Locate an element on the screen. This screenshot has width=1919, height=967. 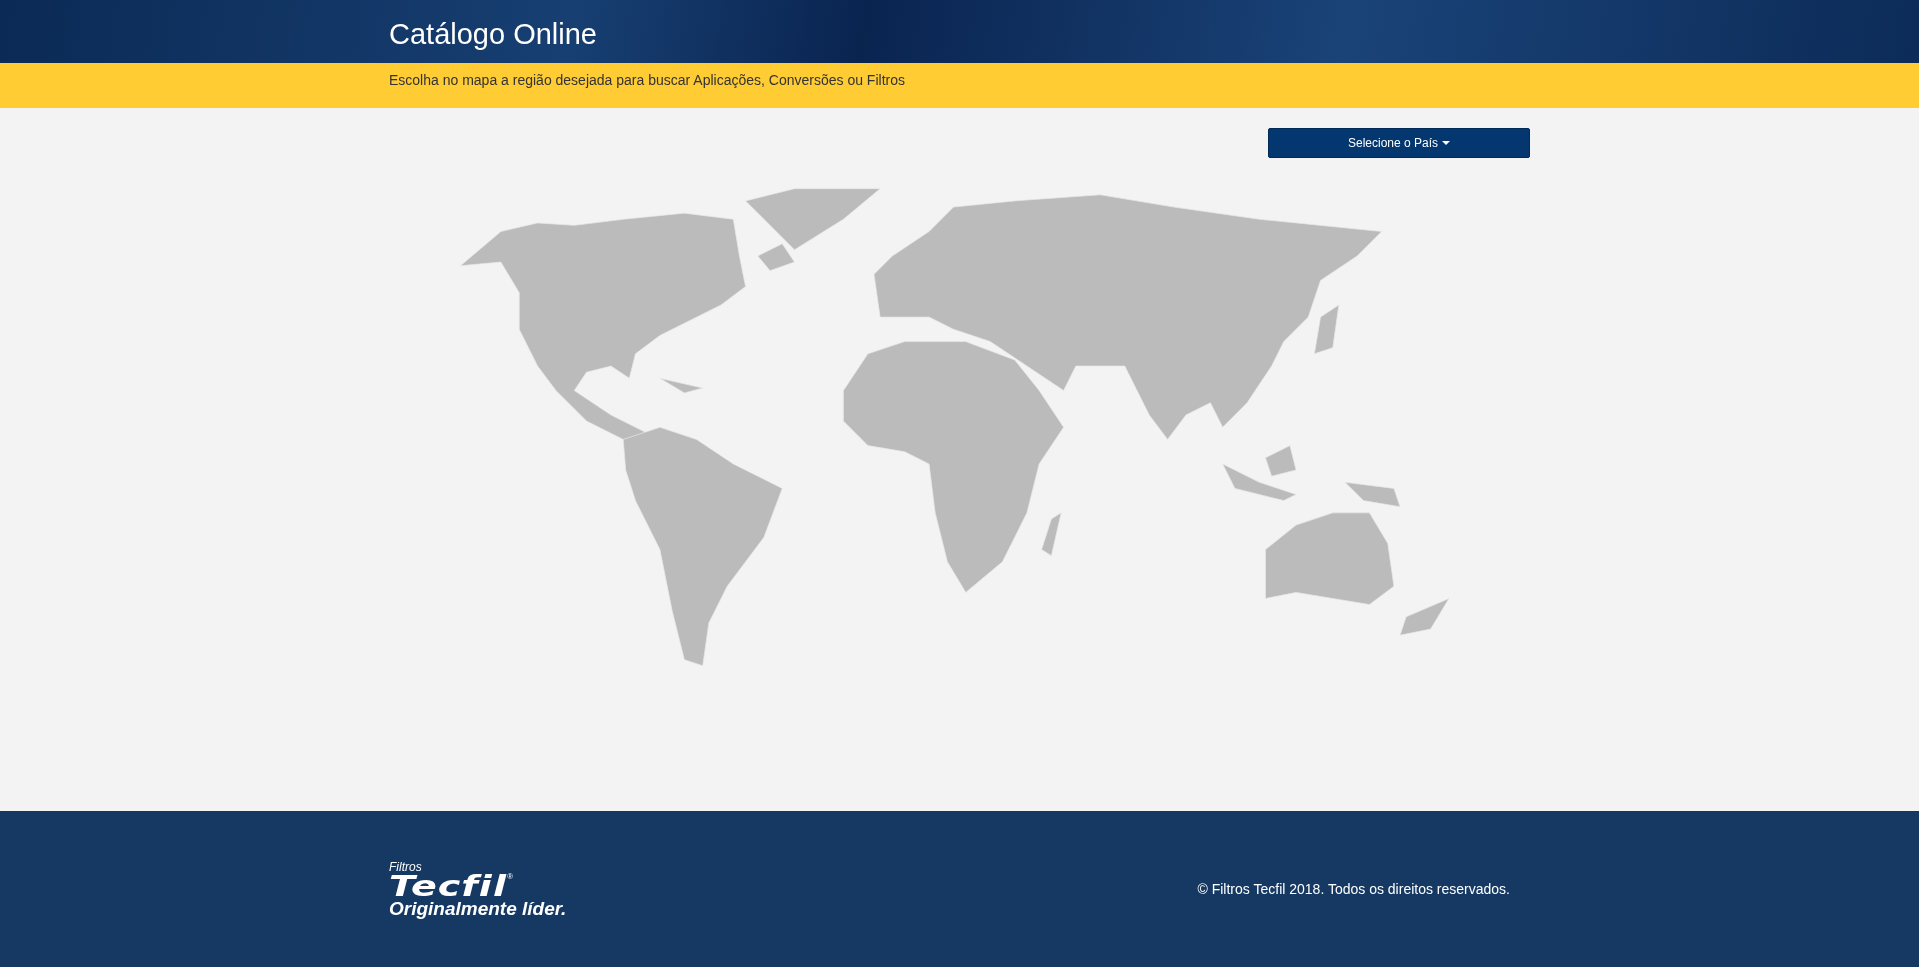
country-dropdown-button: Selecione o País is located at coordinates (1399, 143).